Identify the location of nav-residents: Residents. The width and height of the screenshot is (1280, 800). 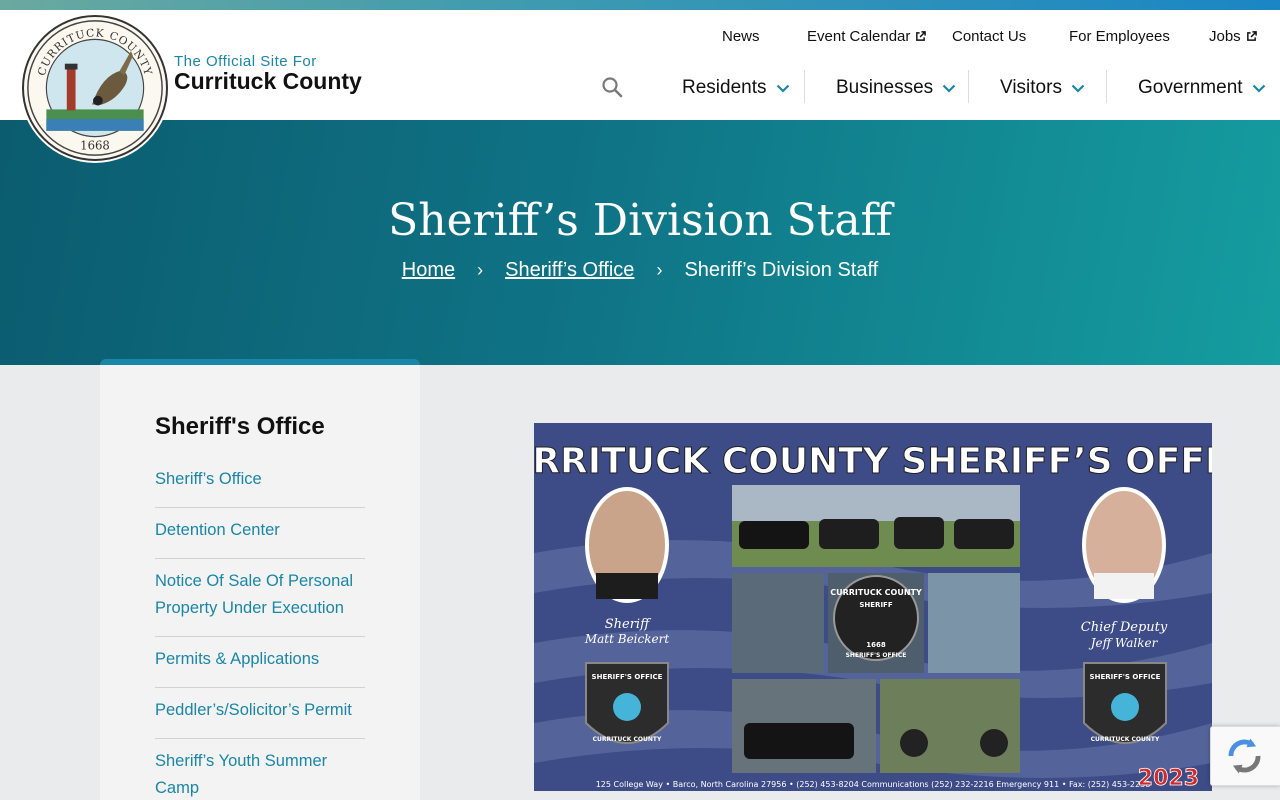
(736, 88).